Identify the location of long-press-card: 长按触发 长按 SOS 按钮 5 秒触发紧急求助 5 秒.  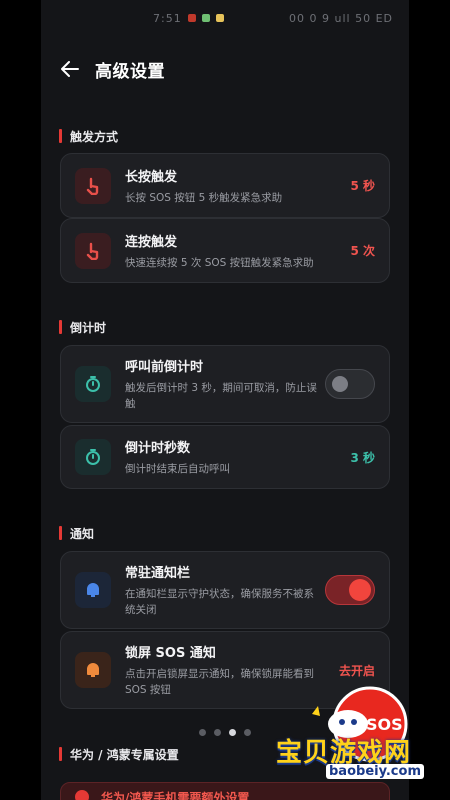
(225, 185).